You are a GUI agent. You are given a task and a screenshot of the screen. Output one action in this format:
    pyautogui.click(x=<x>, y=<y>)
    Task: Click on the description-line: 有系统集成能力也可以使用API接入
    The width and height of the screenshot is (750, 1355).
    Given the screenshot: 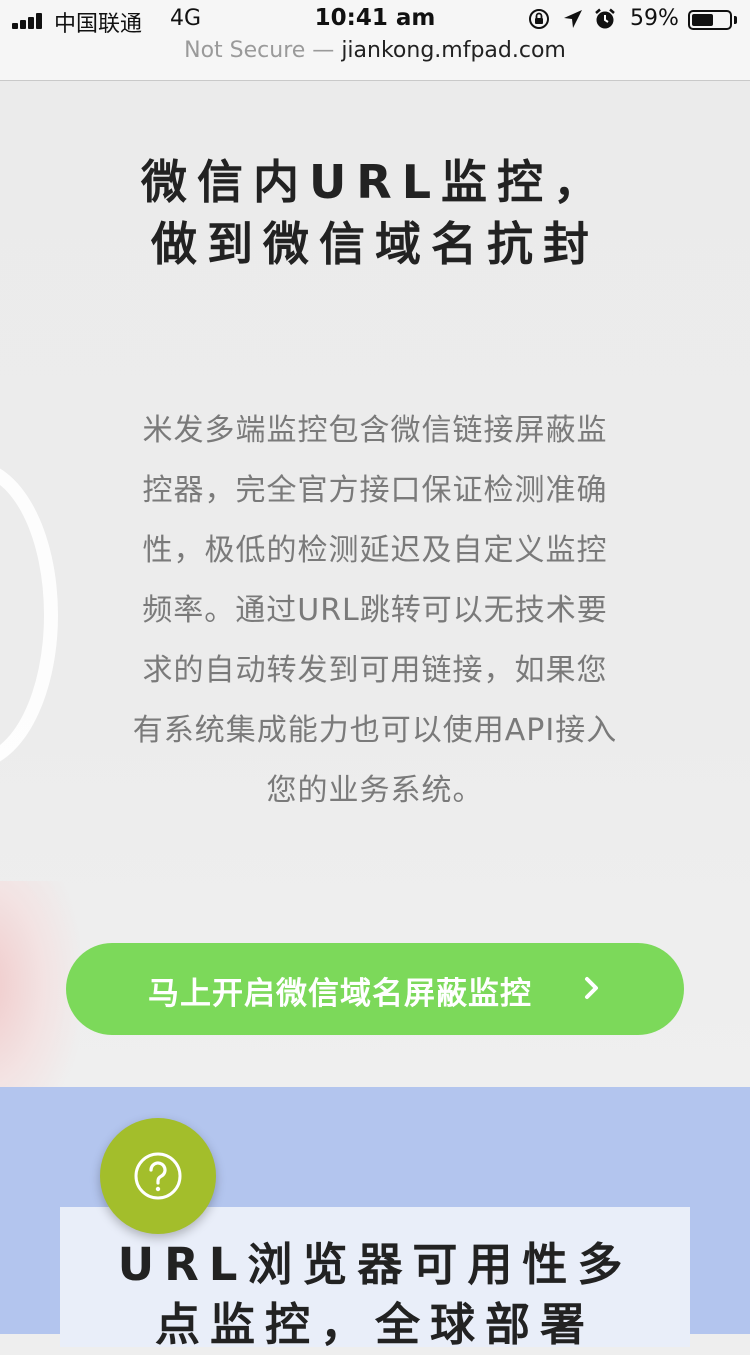 What is the action you would take?
    pyautogui.click(x=375, y=730)
    